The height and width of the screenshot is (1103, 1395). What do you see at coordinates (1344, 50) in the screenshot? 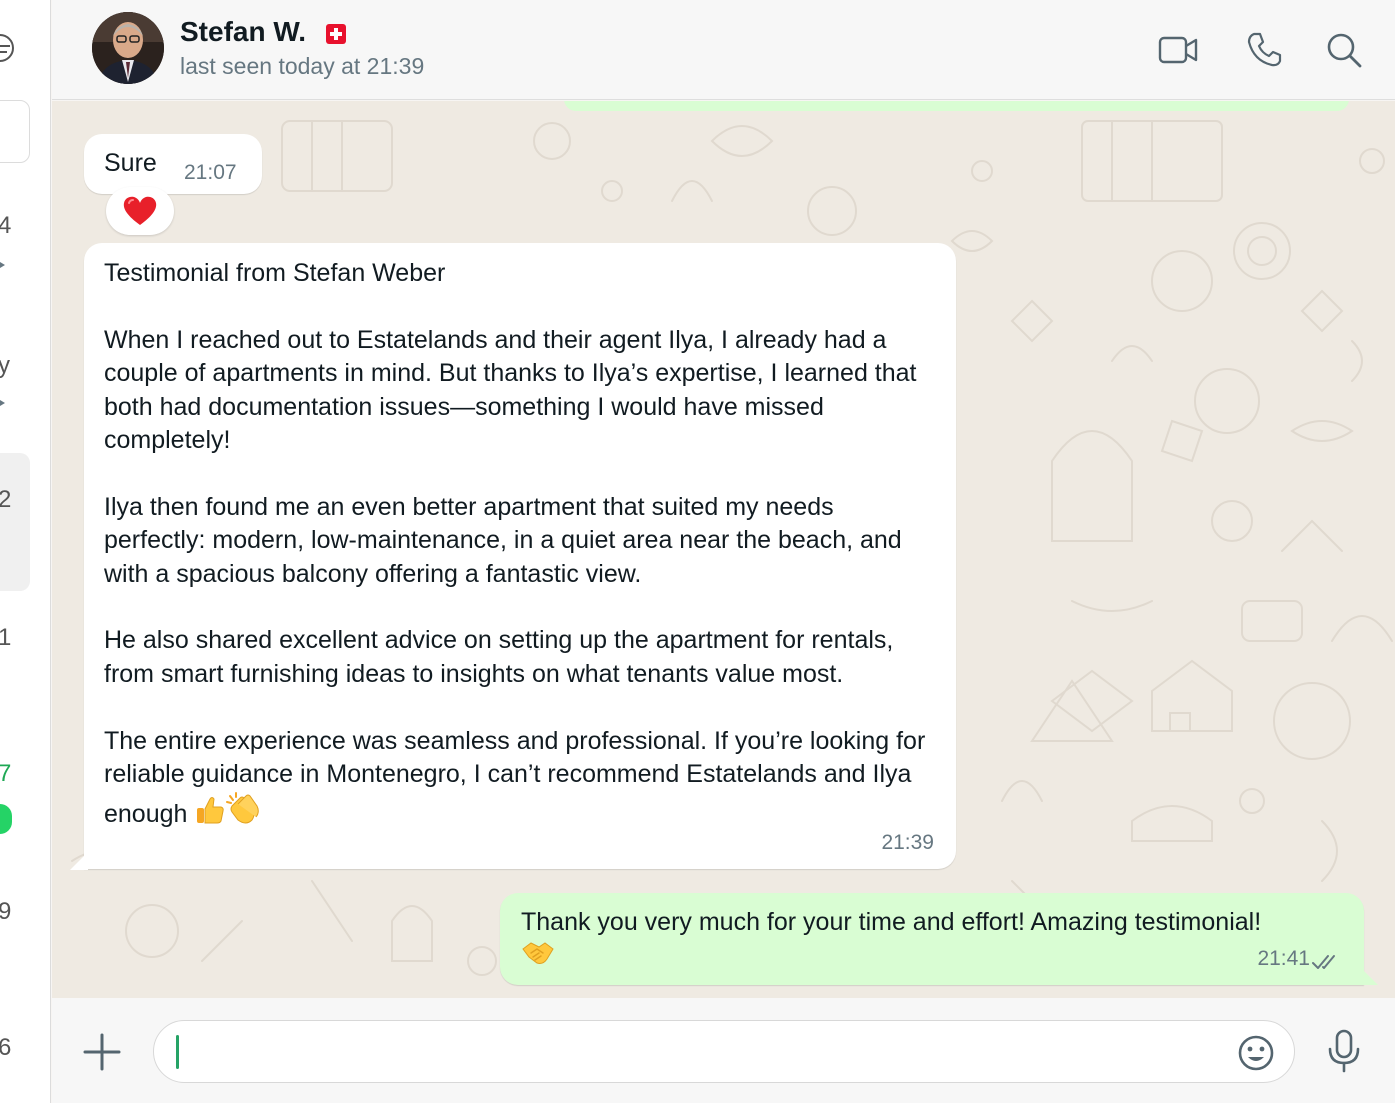
I see `search-icon` at bounding box center [1344, 50].